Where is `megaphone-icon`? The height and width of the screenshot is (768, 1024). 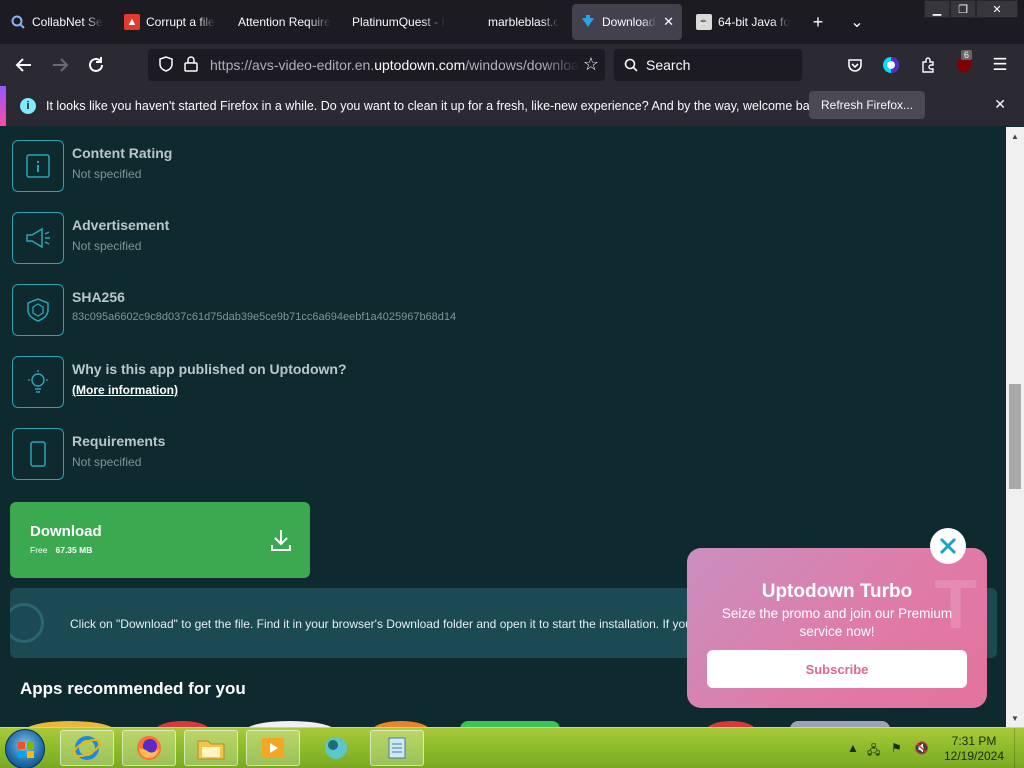 megaphone-icon is located at coordinates (38, 238).